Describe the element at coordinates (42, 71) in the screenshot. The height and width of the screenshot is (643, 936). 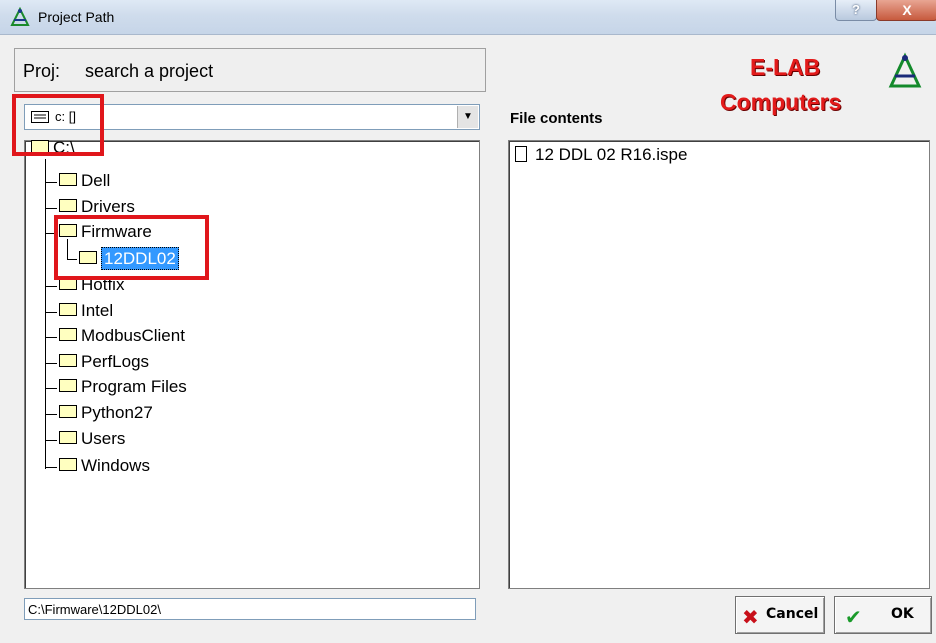
I see `project-label: Proj:` at that location.